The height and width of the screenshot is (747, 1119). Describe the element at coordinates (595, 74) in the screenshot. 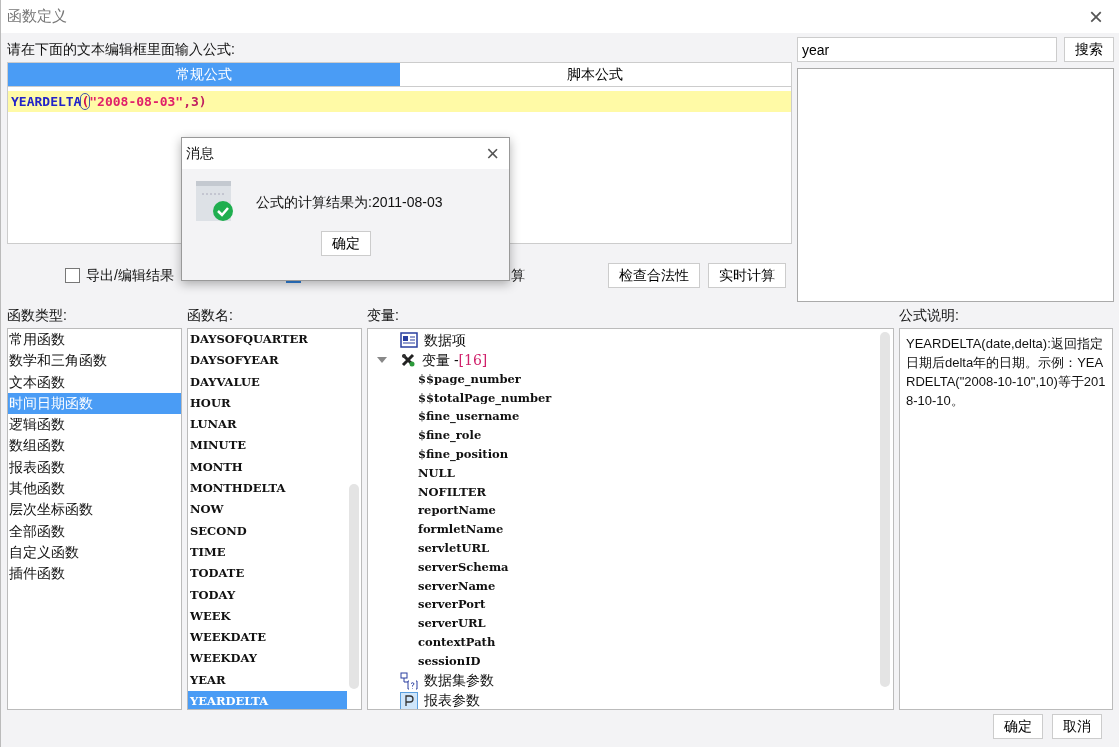

I see `editor-tab: 脚本公式` at that location.